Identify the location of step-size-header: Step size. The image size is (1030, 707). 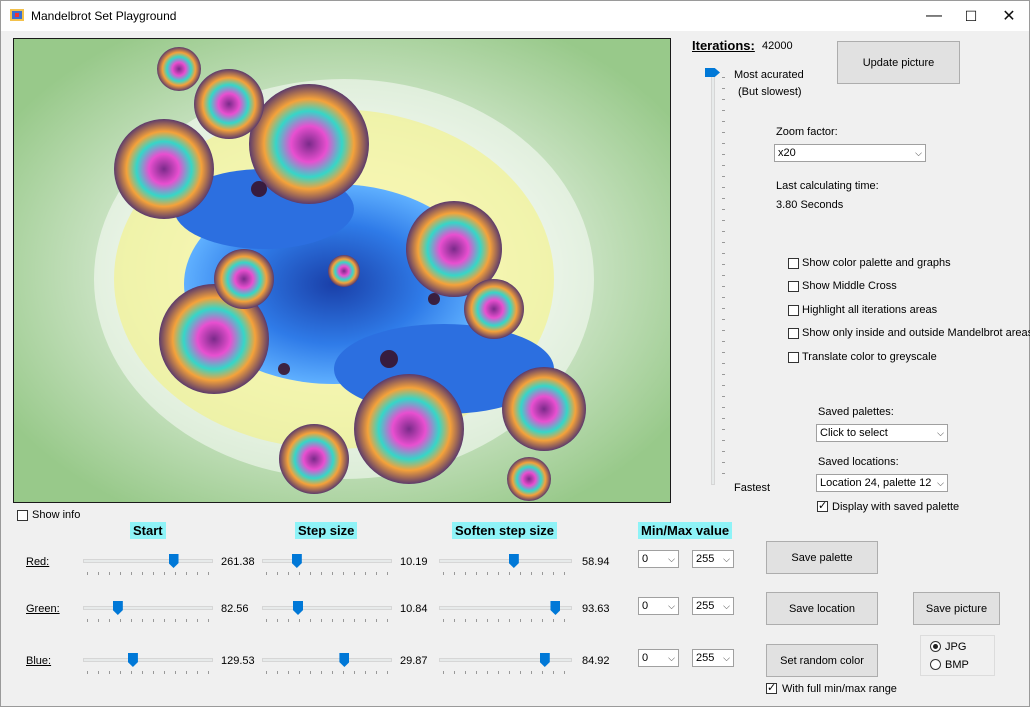
(326, 530).